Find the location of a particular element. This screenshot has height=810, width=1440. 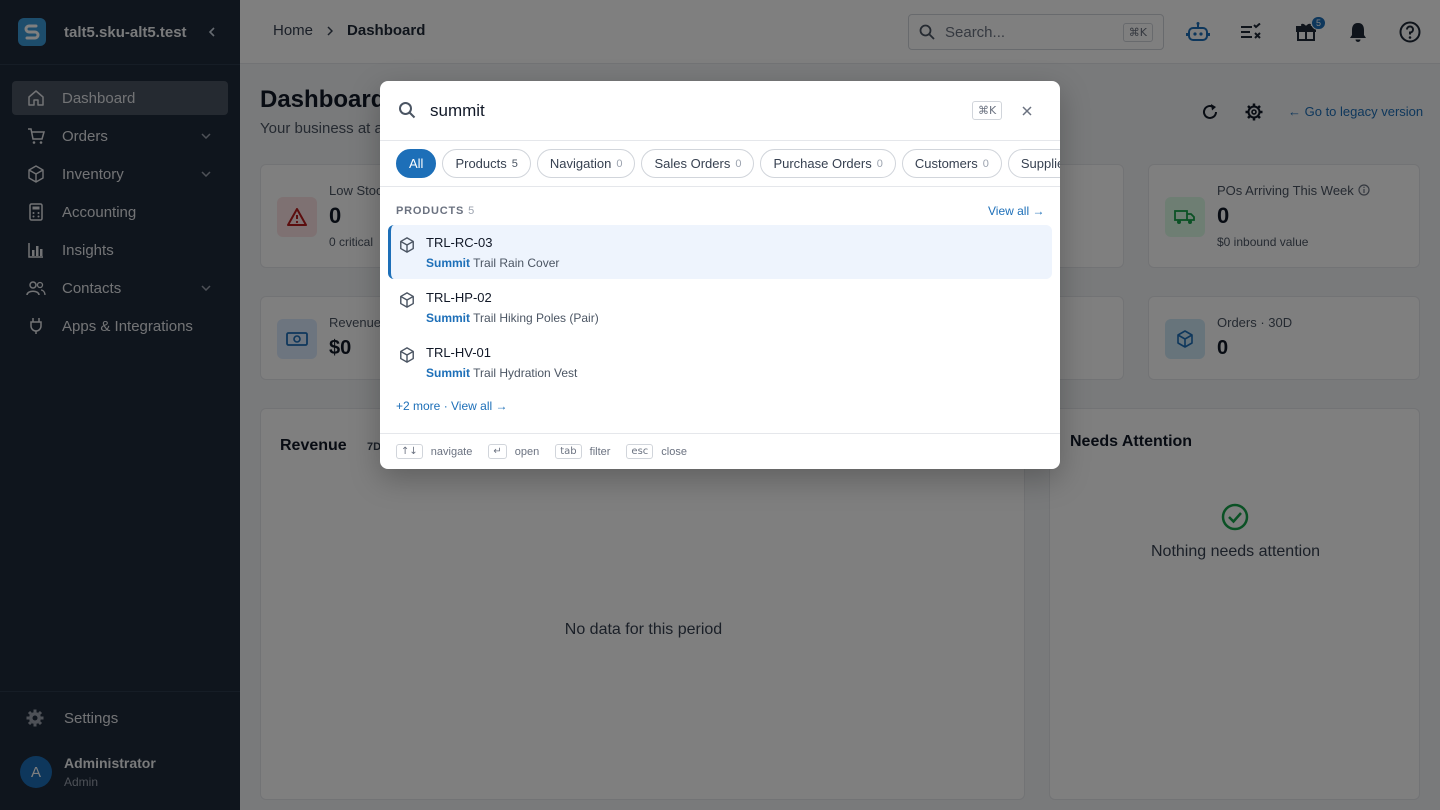

filter-chip-products: Products 5 is located at coordinates (486, 163).